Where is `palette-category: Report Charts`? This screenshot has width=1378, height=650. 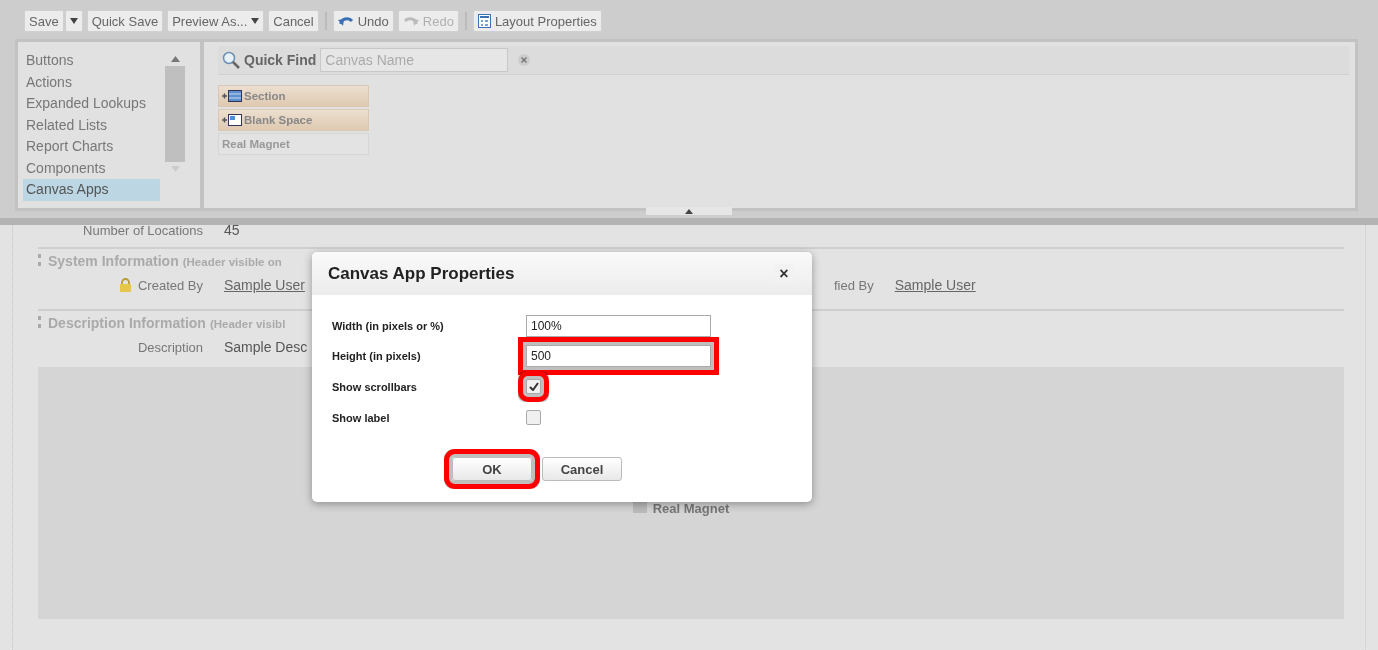
palette-category: Report Charts is located at coordinates (91, 147).